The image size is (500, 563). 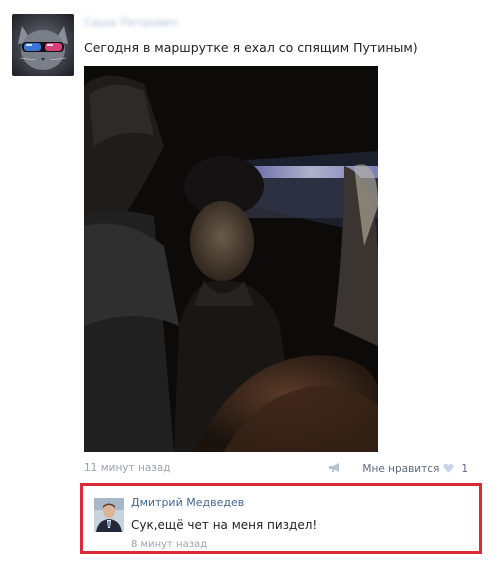 What do you see at coordinates (284, 470) in the screenshot?
I see `post-meta: 11 минут назад Мне нравится 1` at bounding box center [284, 470].